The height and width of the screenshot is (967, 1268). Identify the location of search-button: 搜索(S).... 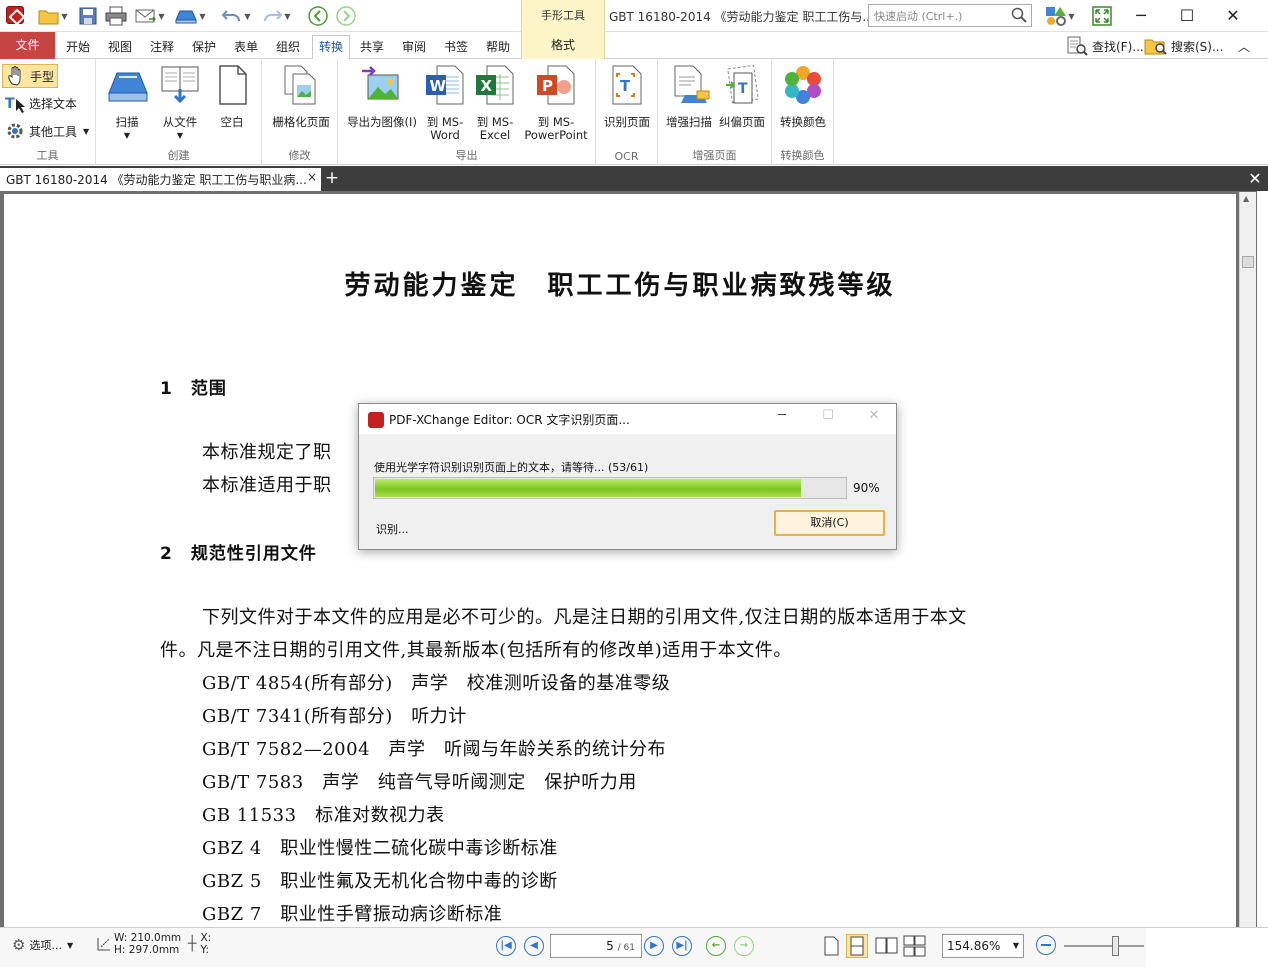
(1183, 46).